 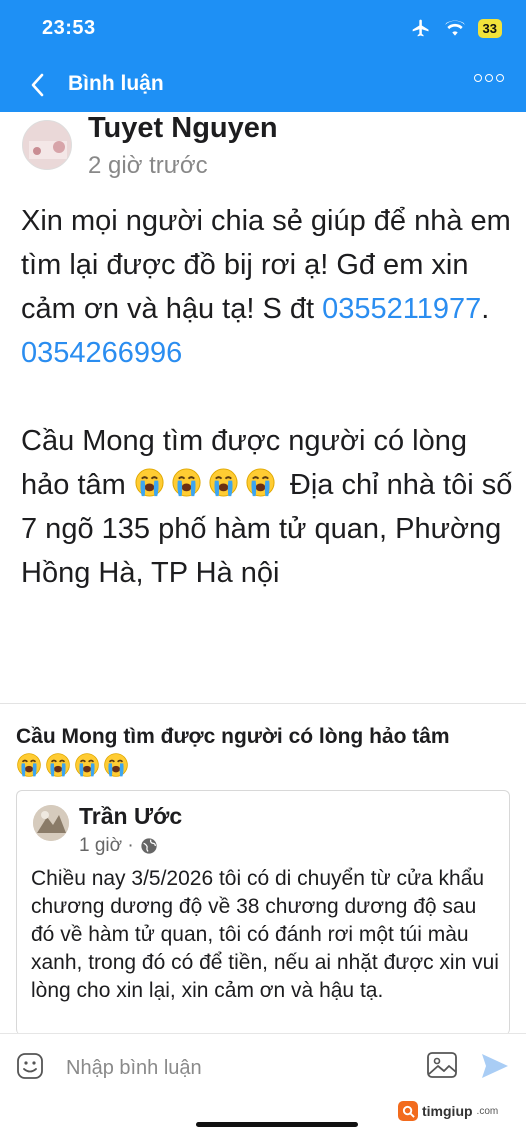 What do you see at coordinates (263, 85) in the screenshot?
I see `nav-bar: Bình luận` at bounding box center [263, 85].